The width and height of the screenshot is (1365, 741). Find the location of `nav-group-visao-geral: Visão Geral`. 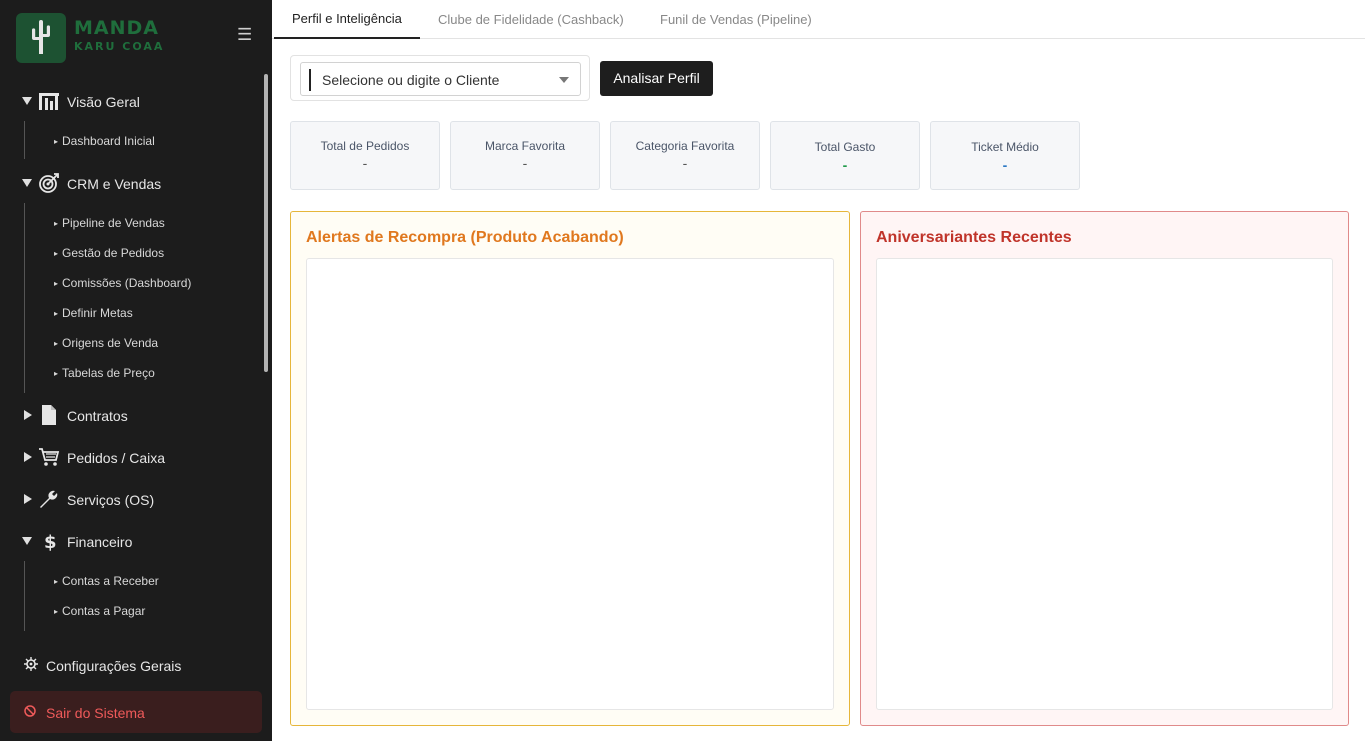

nav-group-visao-geral: Visão Geral is located at coordinates (137, 102).